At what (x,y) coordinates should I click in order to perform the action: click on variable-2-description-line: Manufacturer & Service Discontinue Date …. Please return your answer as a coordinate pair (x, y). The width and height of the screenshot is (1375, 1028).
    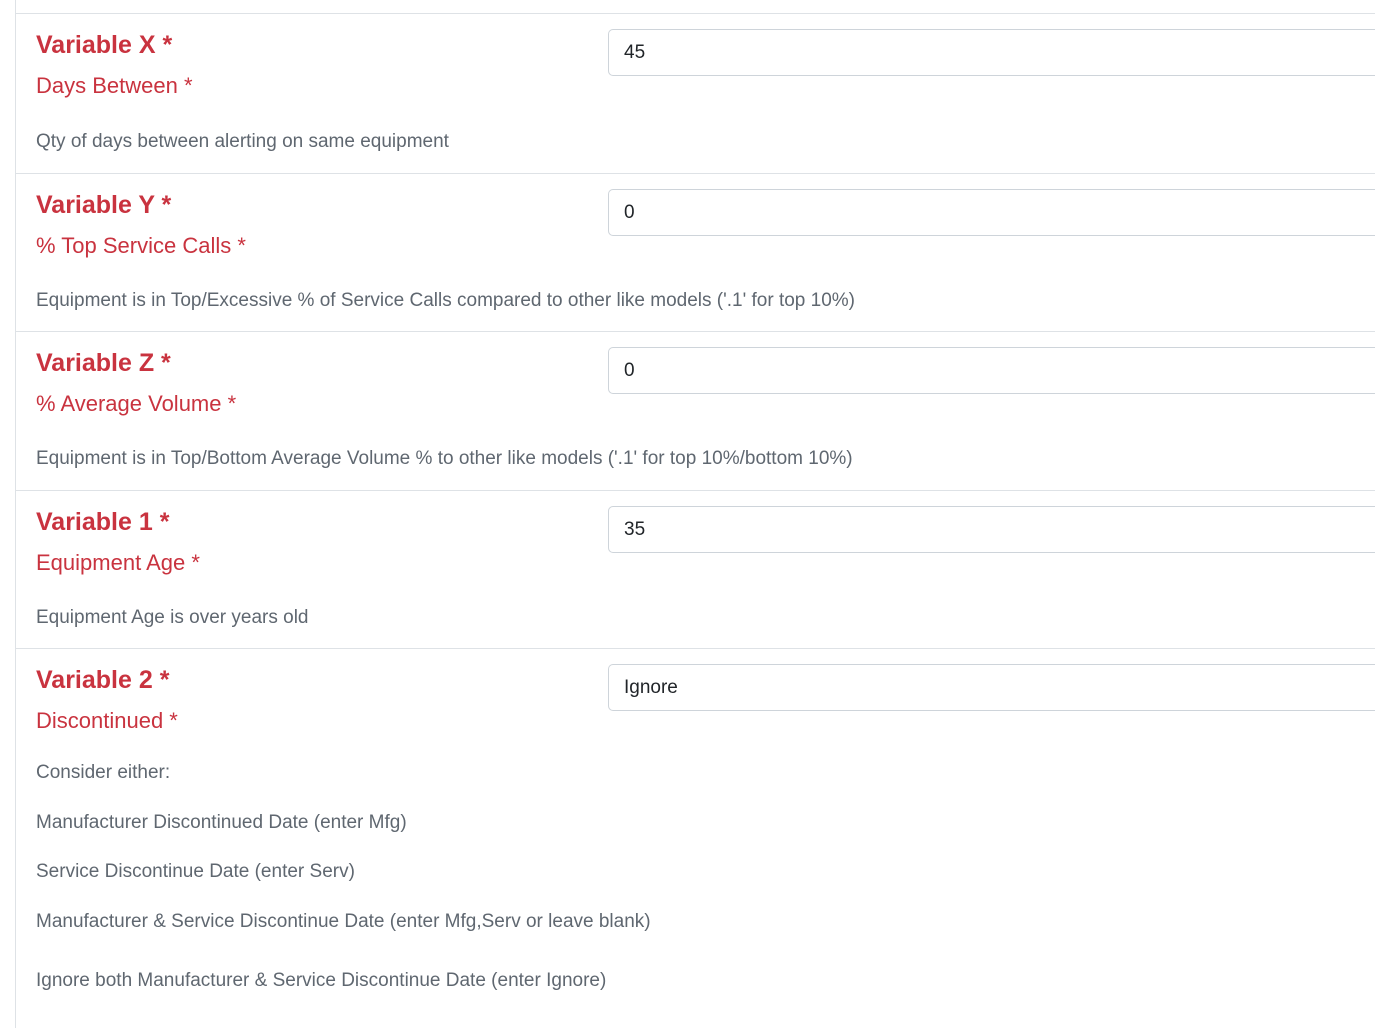
    Looking at the image, I should click on (343, 921).